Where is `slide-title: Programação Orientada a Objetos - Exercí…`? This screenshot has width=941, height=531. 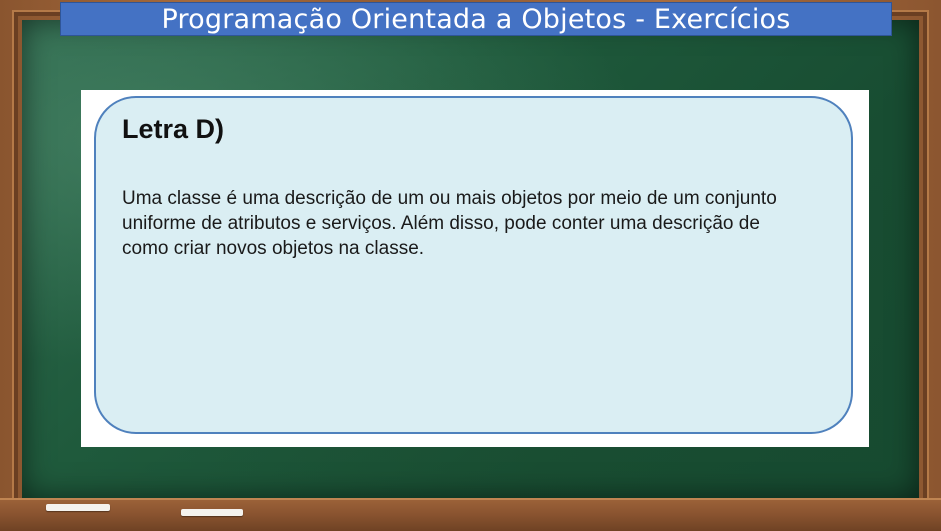 slide-title: Programação Orientada a Objetos - Exercí… is located at coordinates (476, 19).